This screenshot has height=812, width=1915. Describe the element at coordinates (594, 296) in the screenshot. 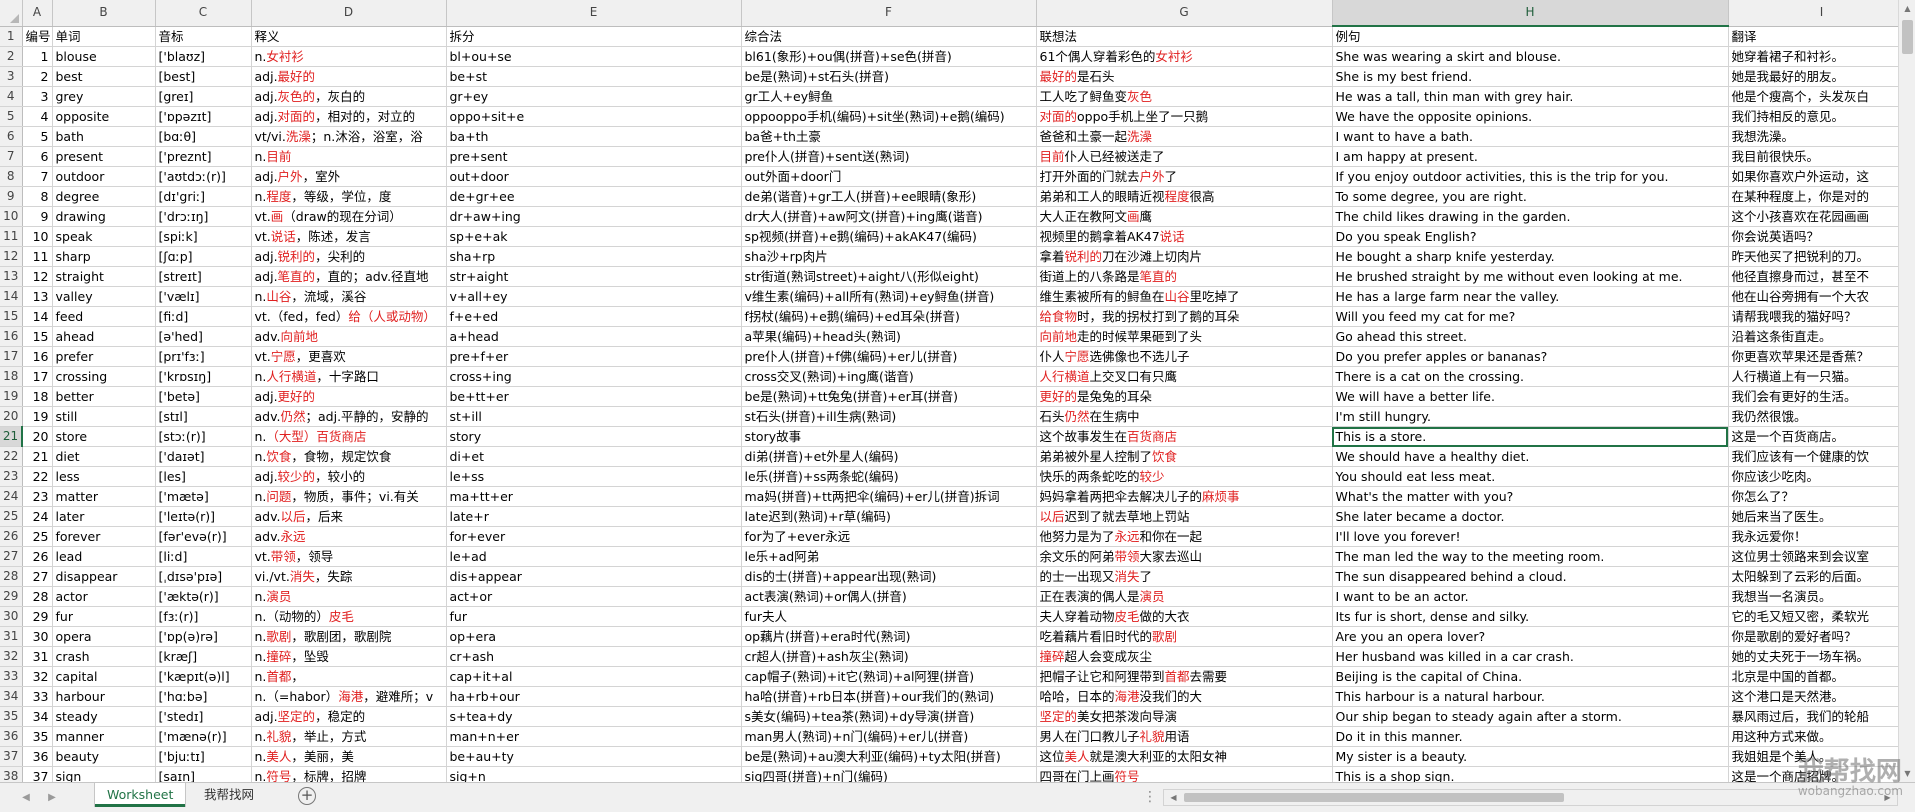

I see `cell-e: v+all+ey` at that location.